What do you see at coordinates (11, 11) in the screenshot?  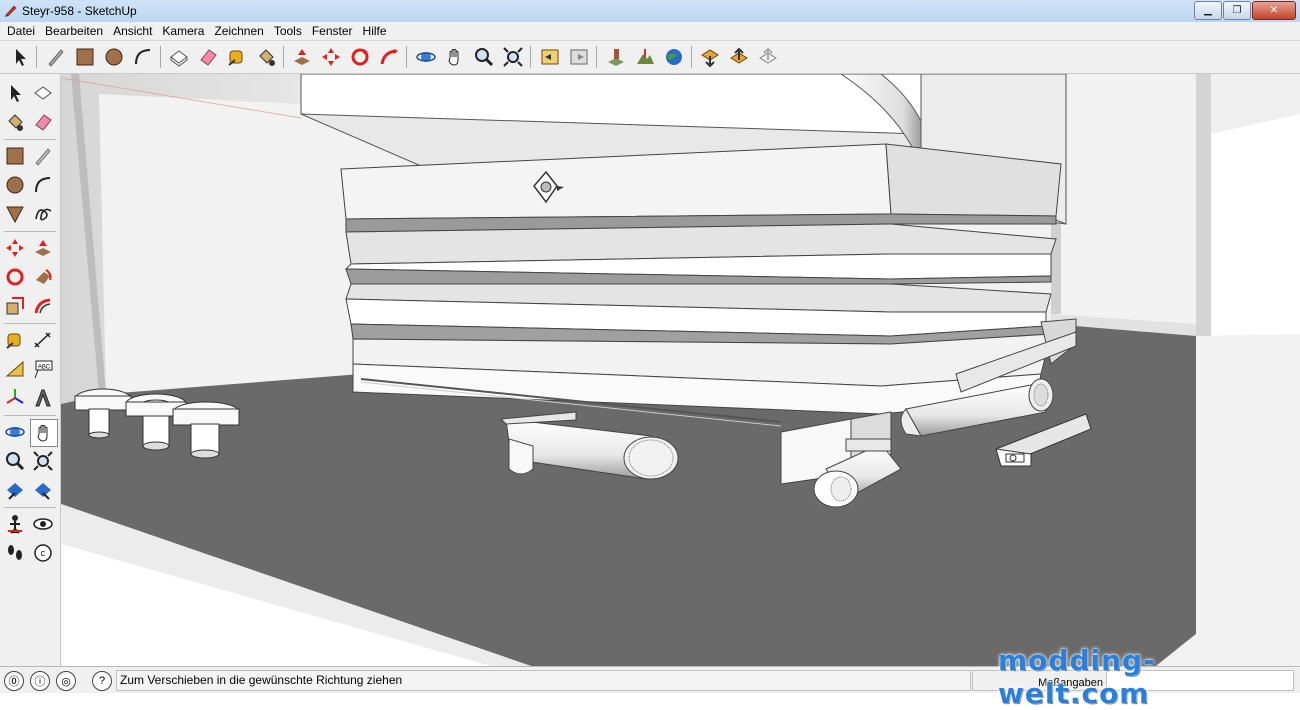 I see `sketchup-app-icon` at bounding box center [11, 11].